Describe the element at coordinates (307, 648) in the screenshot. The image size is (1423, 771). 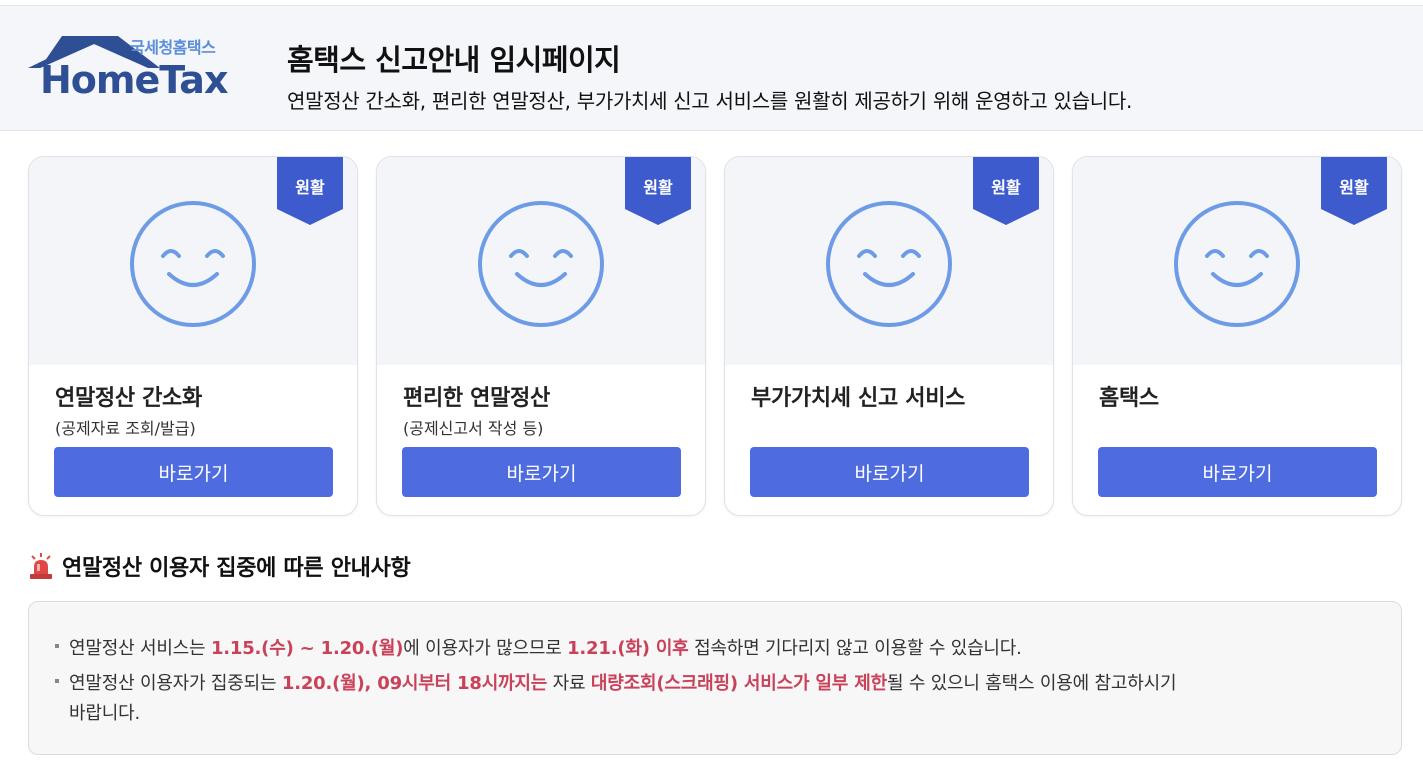
I see `notice-highlight: 1.15.(수) ~ 1.20.(월)` at that location.